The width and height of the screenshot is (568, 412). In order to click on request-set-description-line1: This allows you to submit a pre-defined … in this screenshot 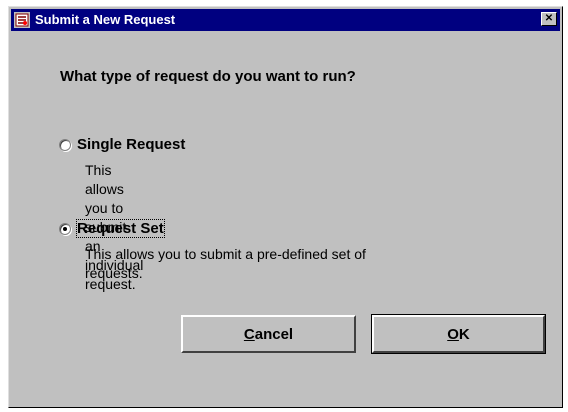, I will do `click(225, 254)`.